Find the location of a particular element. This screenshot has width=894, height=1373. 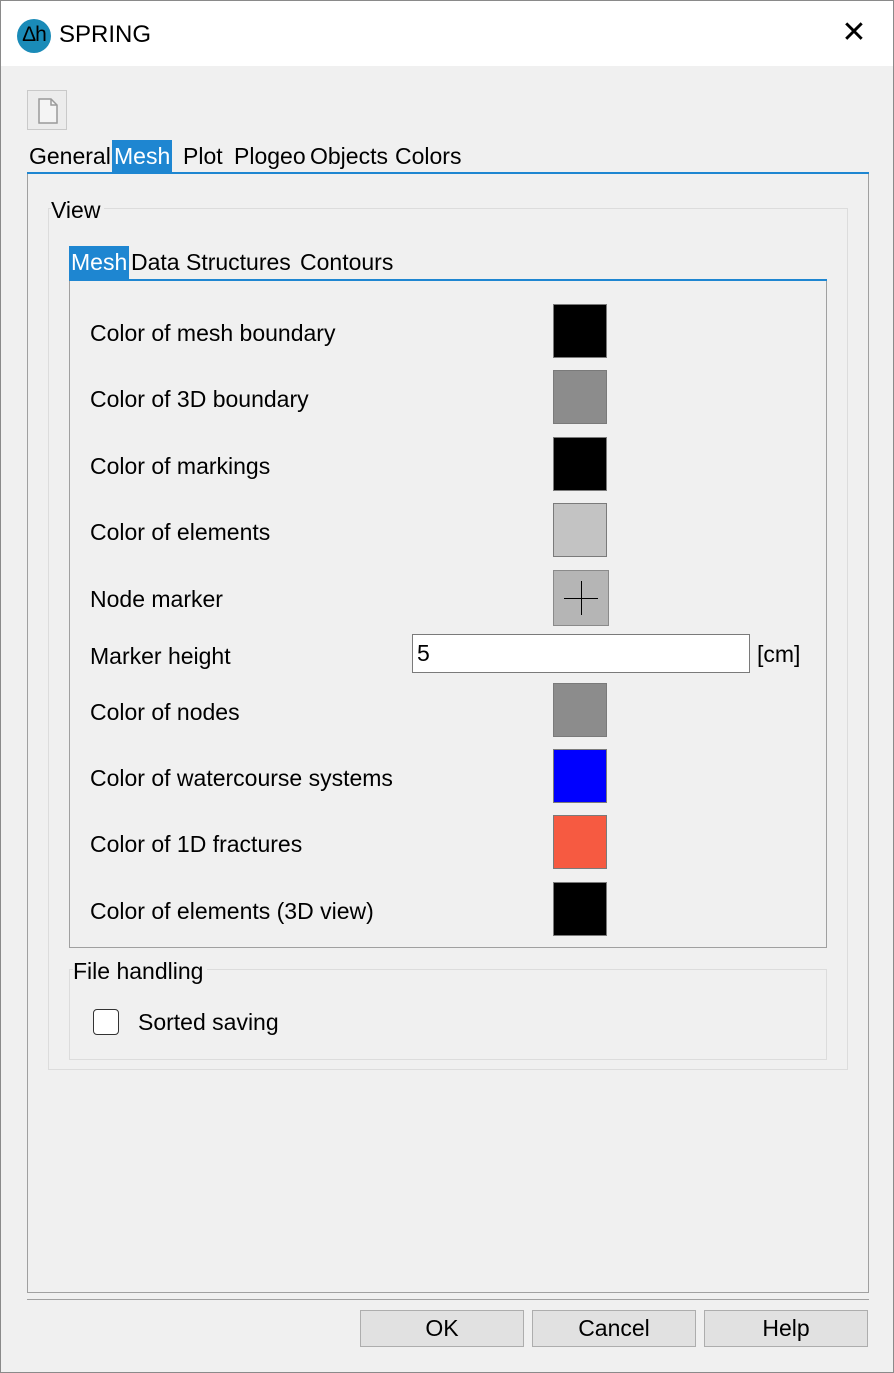

new-file-button is located at coordinates (47, 110).